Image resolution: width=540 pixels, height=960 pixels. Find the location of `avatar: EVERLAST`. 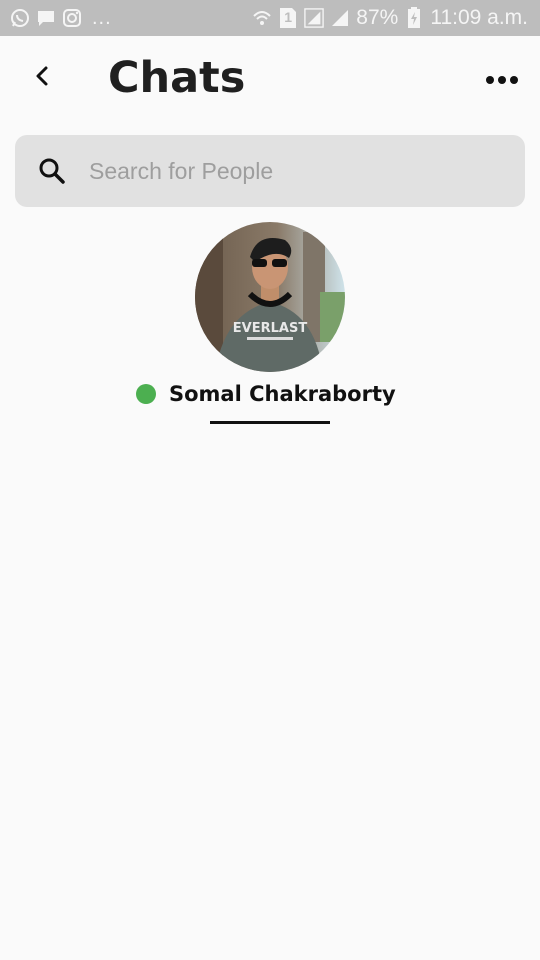

avatar: EVERLAST is located at coordinates (270, 297).